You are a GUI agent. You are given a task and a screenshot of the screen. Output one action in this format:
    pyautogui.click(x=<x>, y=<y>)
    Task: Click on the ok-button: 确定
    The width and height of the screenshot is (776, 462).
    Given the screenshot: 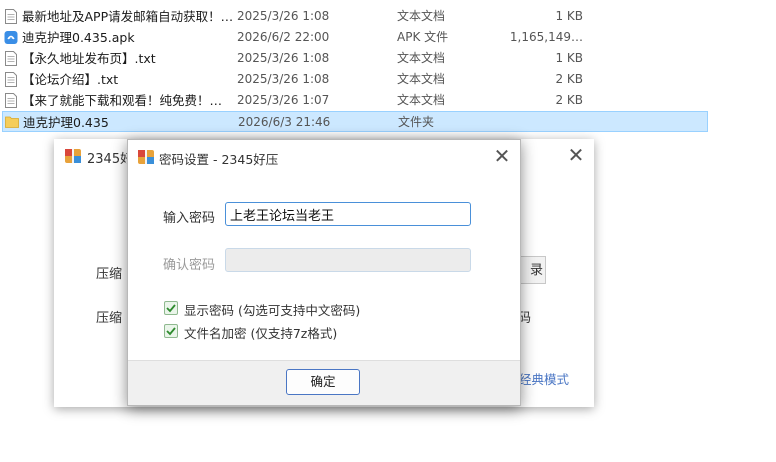 What is the action you would take?
    pyautogui.click(x=323, y=382)
    